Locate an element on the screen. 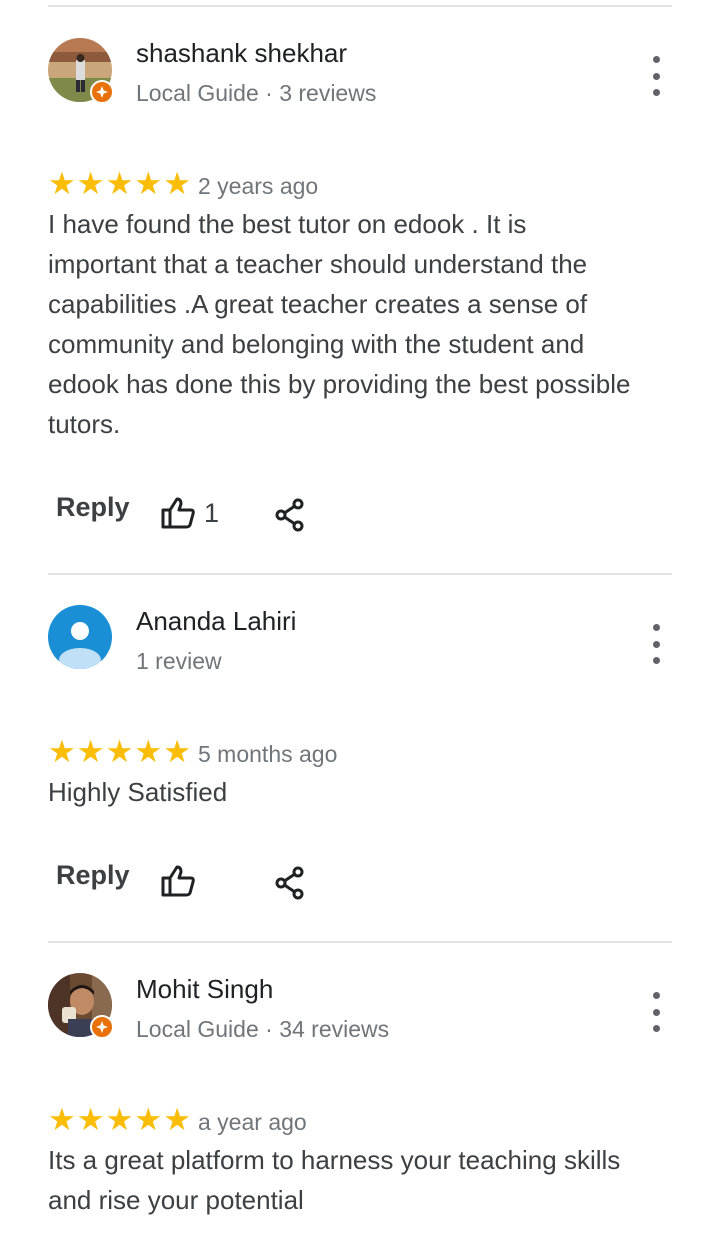 This screenshot has height=1239, width=720. like-count: 1 is located at coordinates (212, 512).